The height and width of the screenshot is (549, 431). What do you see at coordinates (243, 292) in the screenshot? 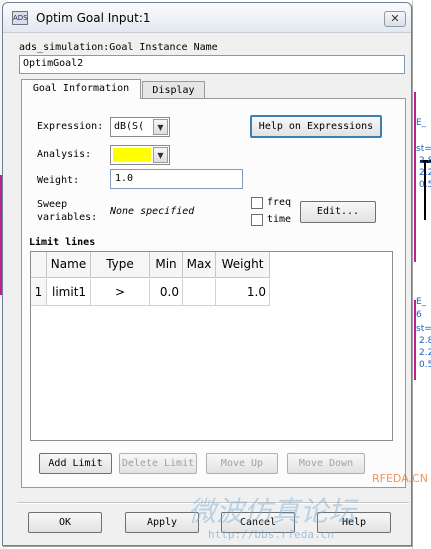
I see `limit-weight-cell: 1.0` at bounding box center [243, 292].